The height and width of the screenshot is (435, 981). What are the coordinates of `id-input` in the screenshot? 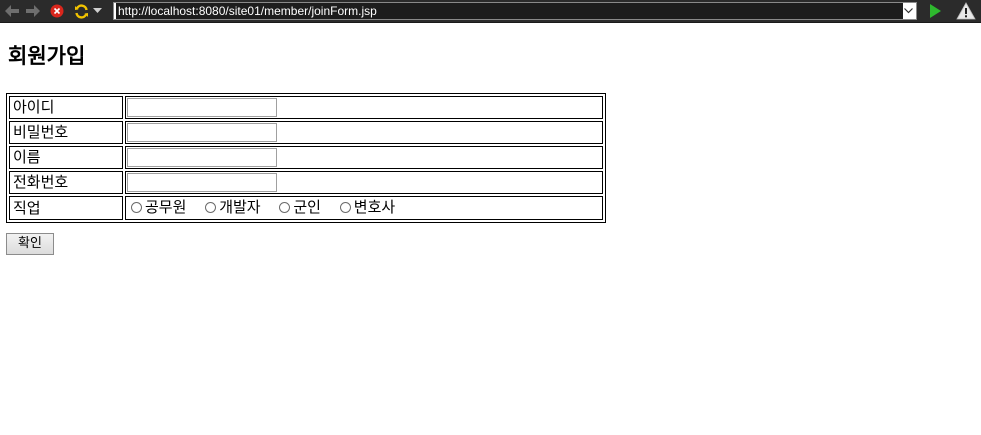 It's located at (202, 107).